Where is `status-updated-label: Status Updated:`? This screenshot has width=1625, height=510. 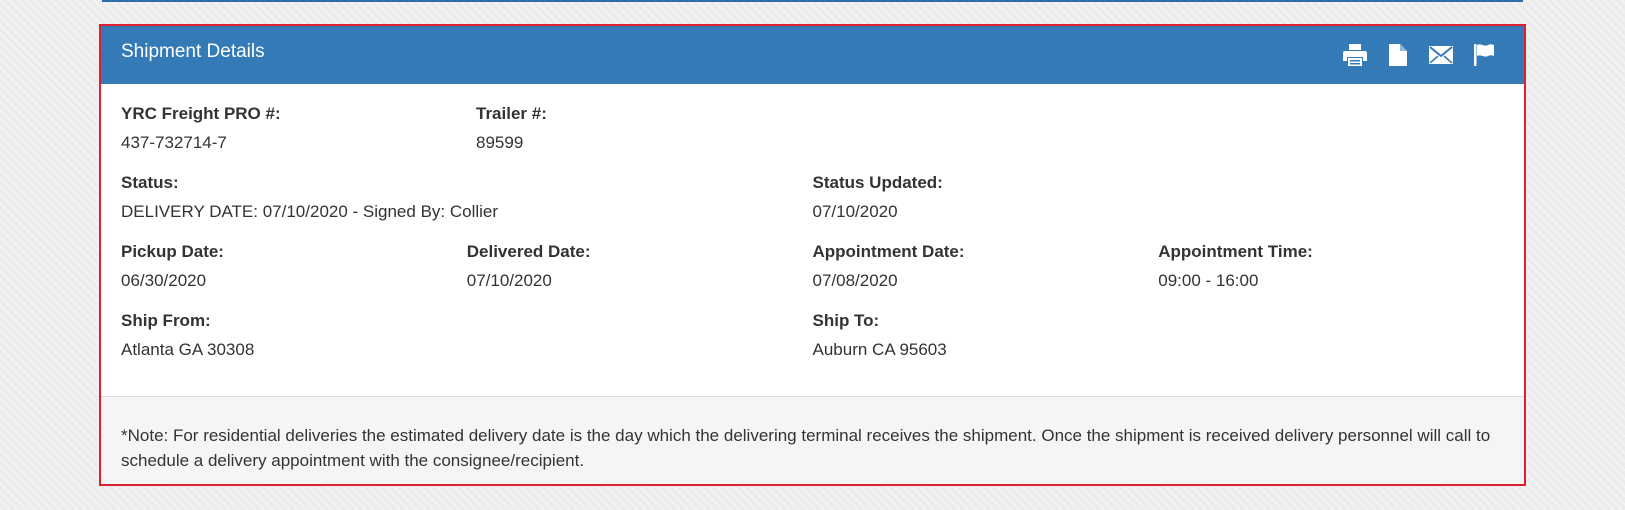 status-updated-label: Status Updated: is located at coordinates (877, 182).